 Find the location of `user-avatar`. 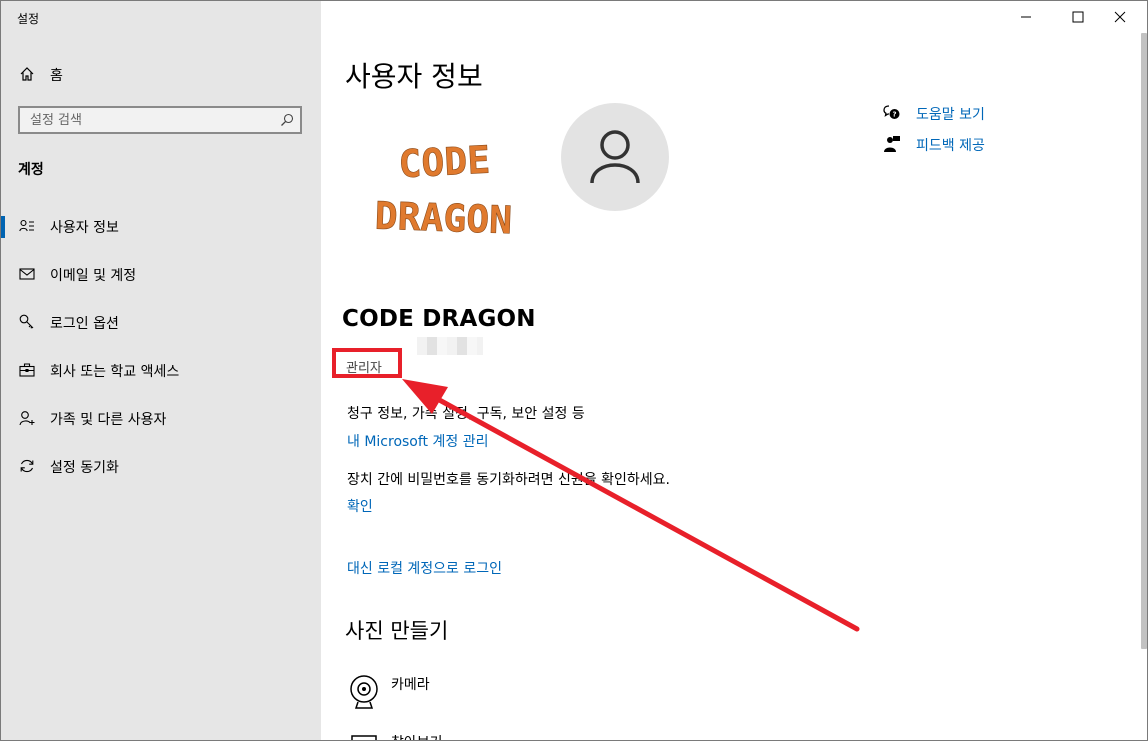

user-avatar is located at coordinates (615, 157).